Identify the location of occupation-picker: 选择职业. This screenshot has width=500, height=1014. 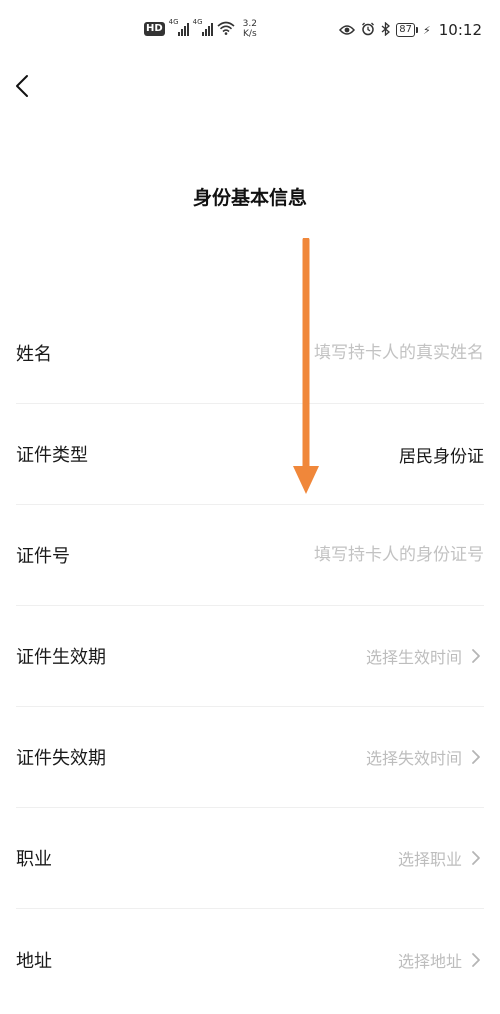
(430, 858).